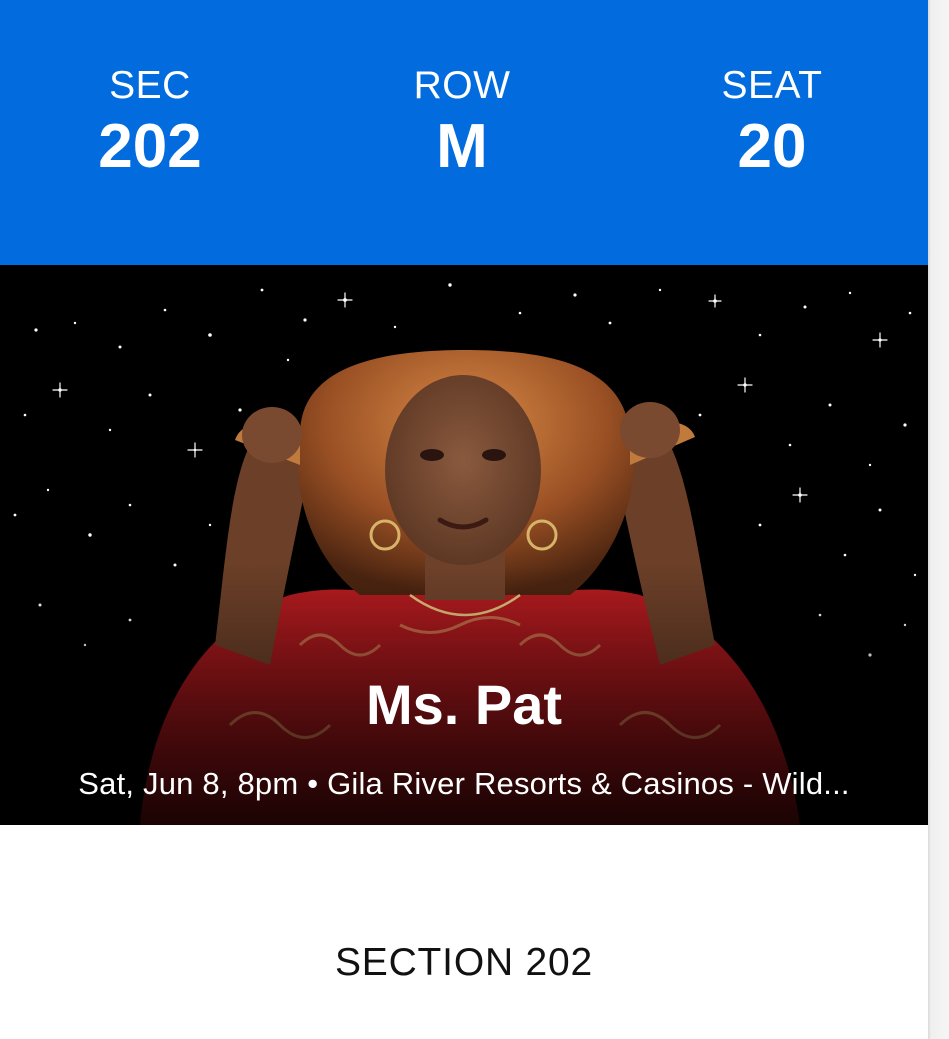  I want to click on section-block: SEC 202, so click(150, 122).